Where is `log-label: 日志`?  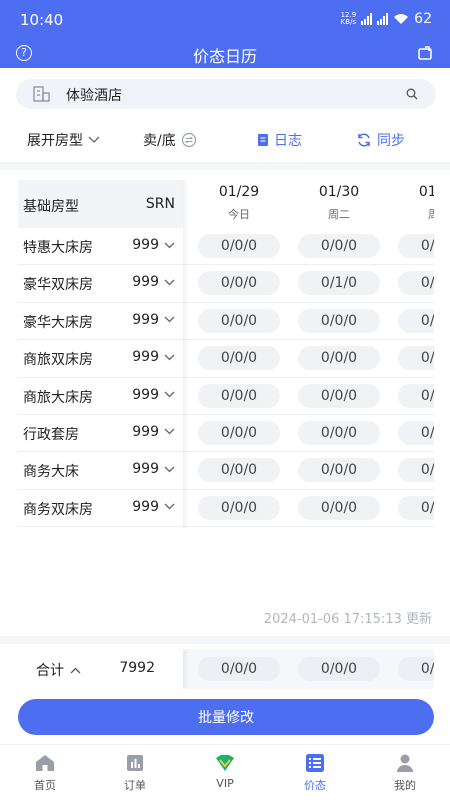 log-label: 日志 is located at coordinates (288, 141).